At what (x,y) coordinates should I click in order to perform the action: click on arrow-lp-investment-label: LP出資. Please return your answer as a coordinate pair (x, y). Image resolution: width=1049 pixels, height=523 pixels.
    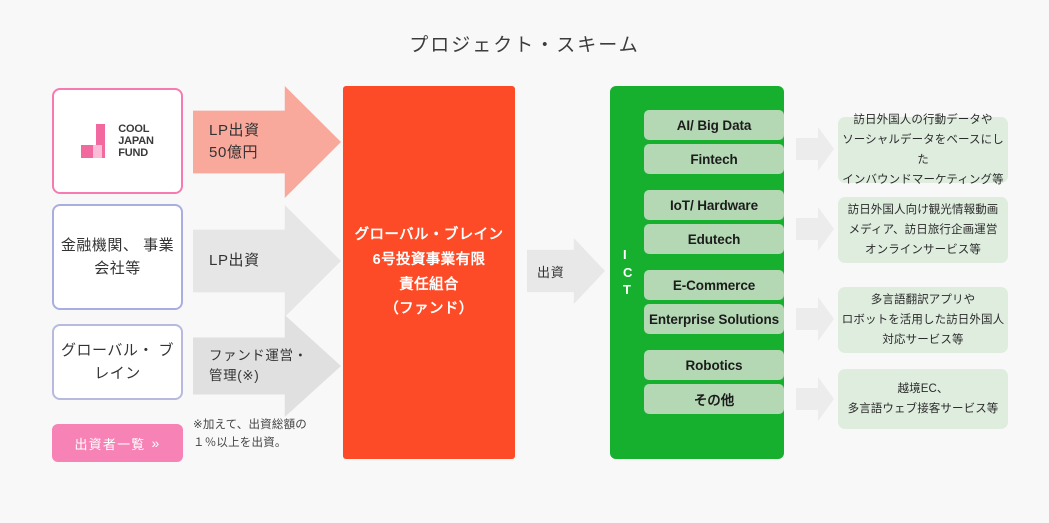
    Looking at the image, I should click on (234, 260).